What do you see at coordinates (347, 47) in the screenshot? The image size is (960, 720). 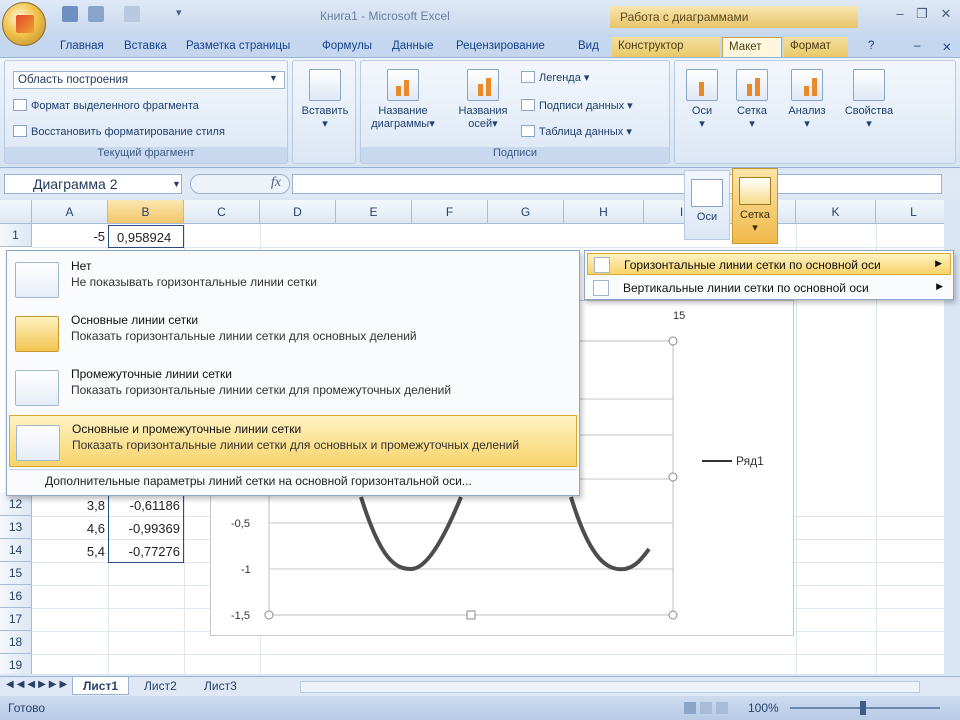 I see `tab-formulas: Формулы` at bounding box center [347, 47].